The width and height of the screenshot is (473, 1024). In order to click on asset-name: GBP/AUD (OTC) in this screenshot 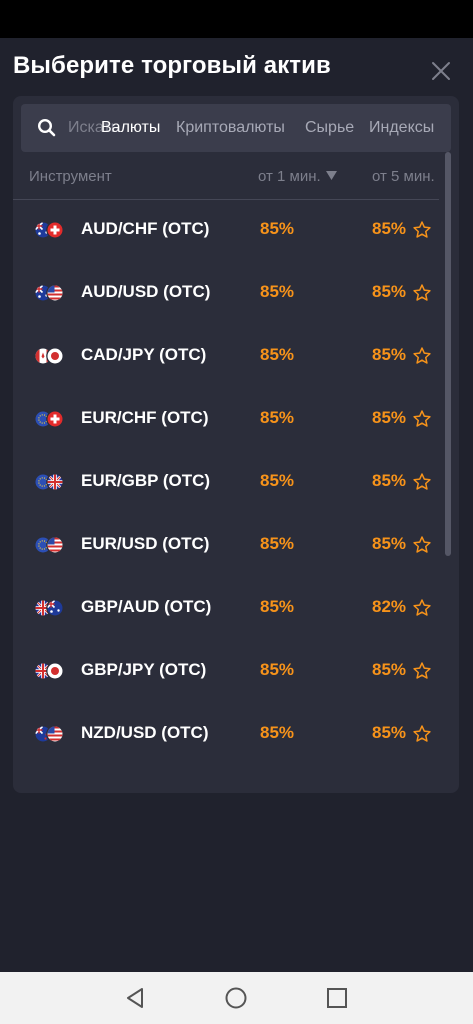, I will do `click(146, 606)`.